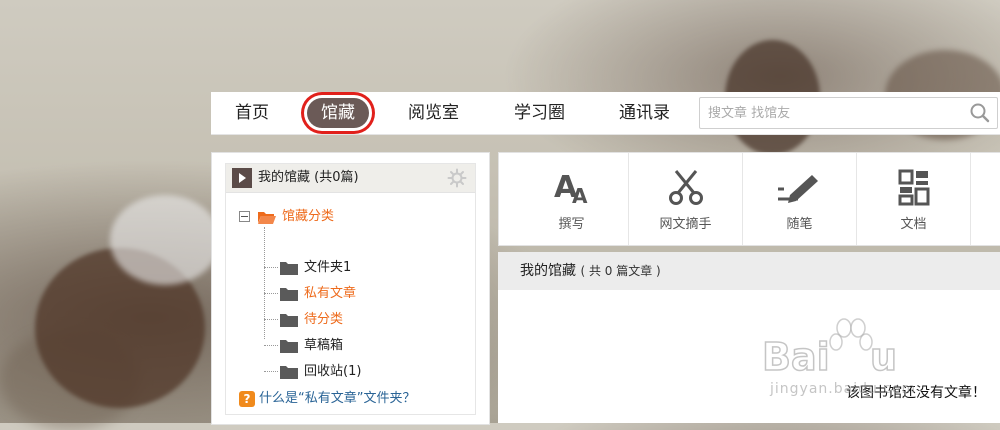 The image size is (1000, 430). I want to click on collection-title: 我的馆藏, so click(548, 271).